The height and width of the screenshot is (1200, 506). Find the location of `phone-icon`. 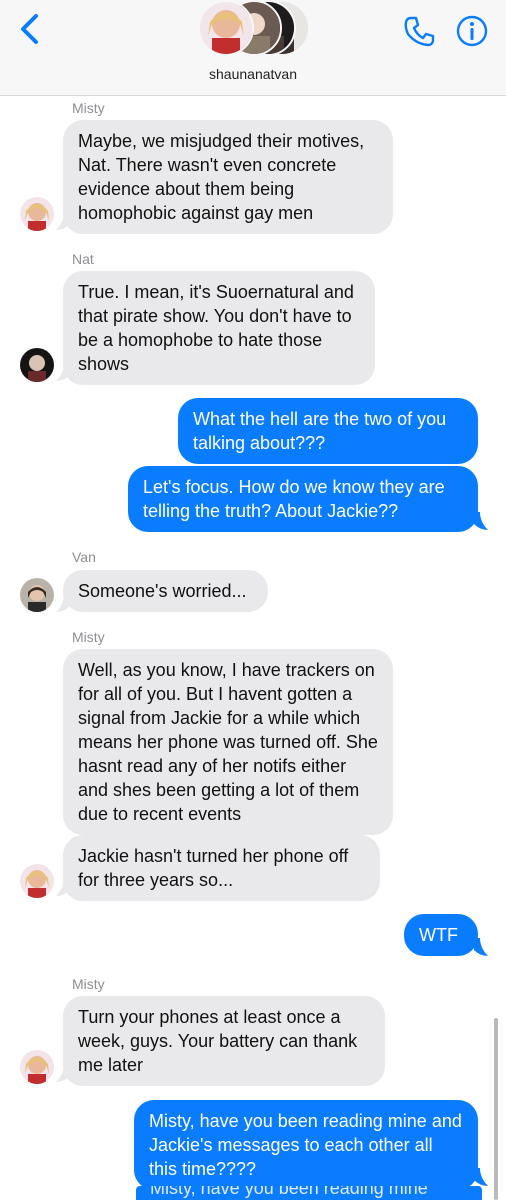

phone-icon is located at coordinates (419, 31).